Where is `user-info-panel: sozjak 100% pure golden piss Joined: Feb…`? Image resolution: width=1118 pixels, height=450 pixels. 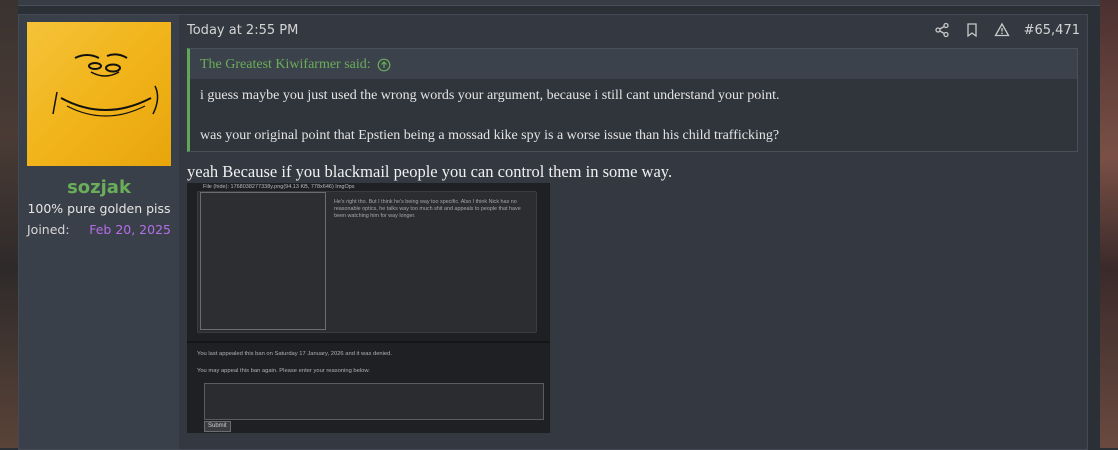 user-info-panel: sozjak 100% pure golden piss Joined: Feb… is located at coordinates (99, 232).